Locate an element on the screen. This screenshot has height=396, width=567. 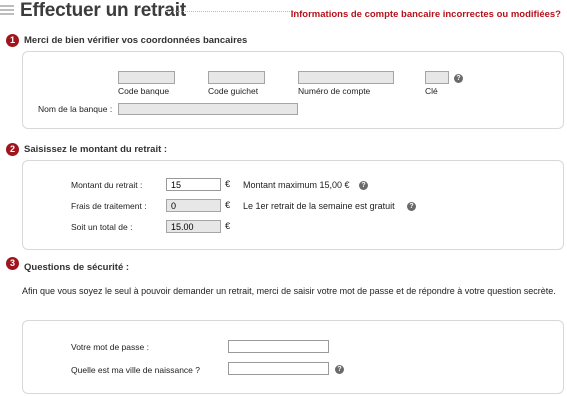
section2-title: Saisissez le montant du retrait : is located at coordinates (96, 149).